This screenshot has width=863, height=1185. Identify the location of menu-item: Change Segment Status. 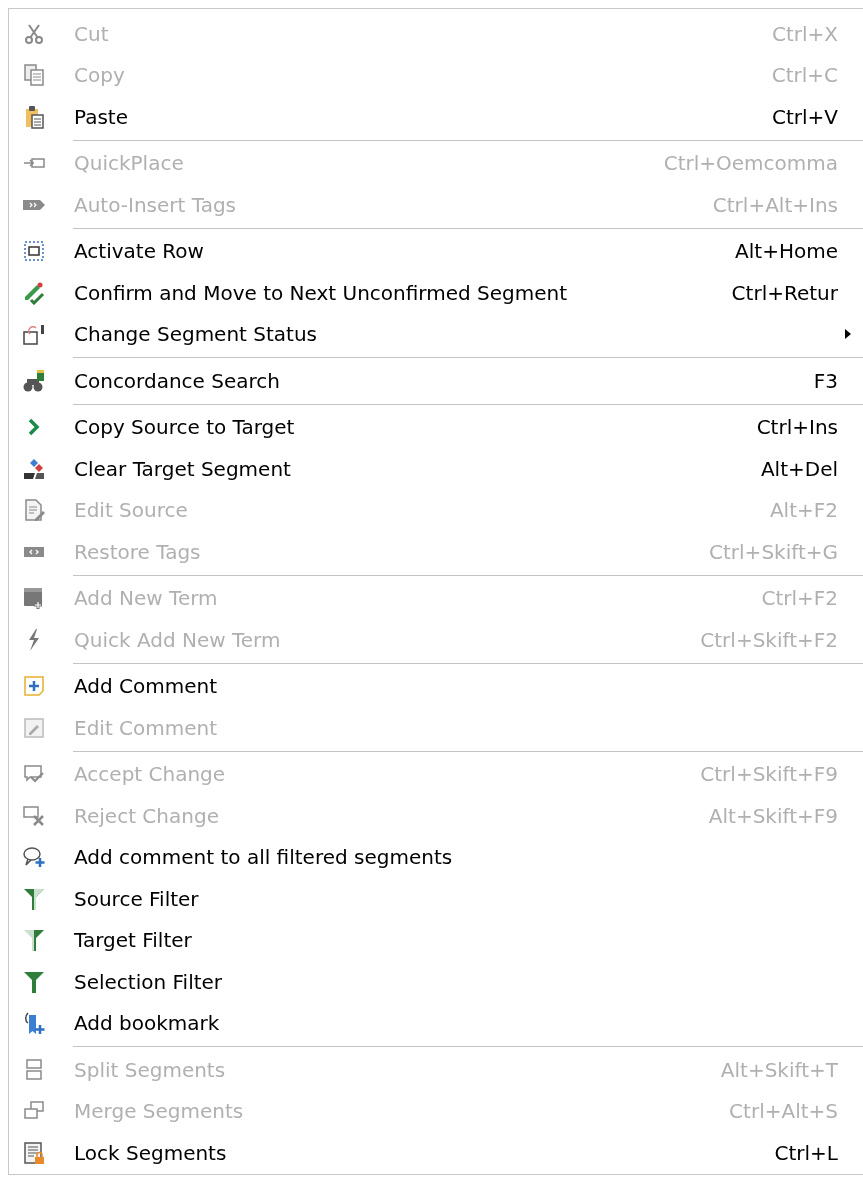
(436, 334).